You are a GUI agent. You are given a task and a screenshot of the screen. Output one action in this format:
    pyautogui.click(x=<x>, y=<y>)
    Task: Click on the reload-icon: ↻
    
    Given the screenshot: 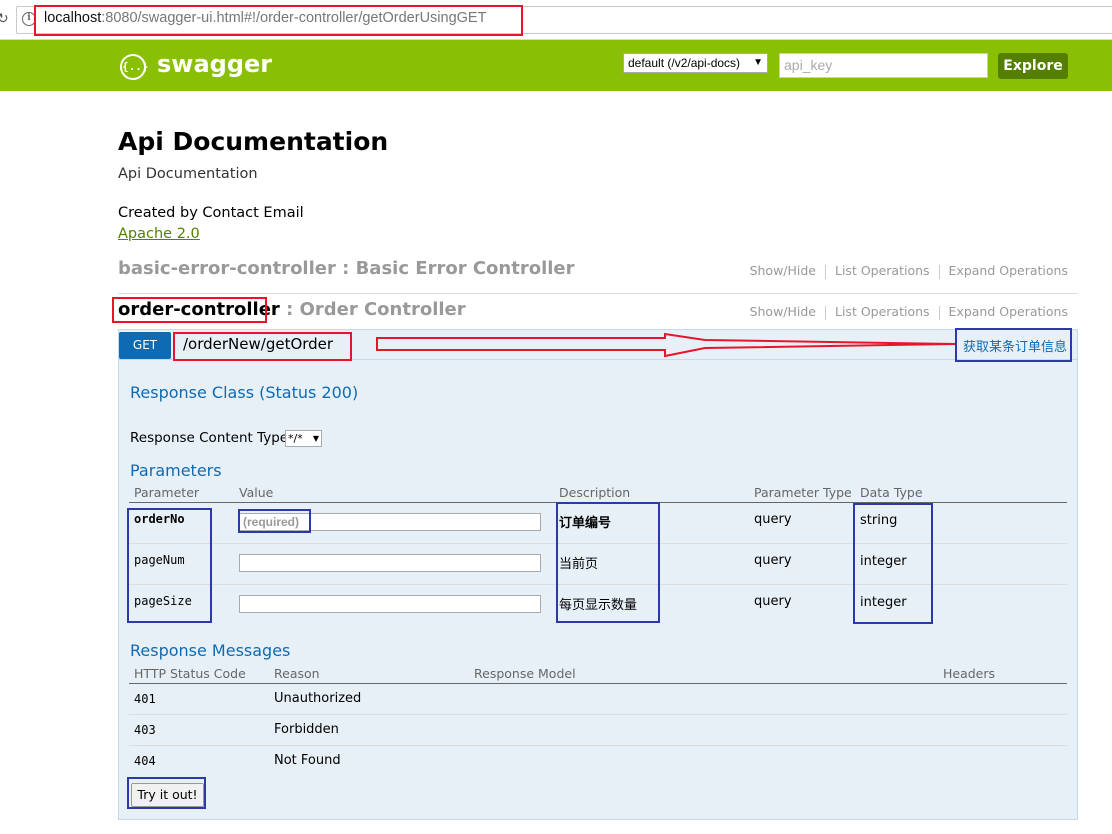 What is the action you would take?
    pyautogui.click(x=4, y=19)
    